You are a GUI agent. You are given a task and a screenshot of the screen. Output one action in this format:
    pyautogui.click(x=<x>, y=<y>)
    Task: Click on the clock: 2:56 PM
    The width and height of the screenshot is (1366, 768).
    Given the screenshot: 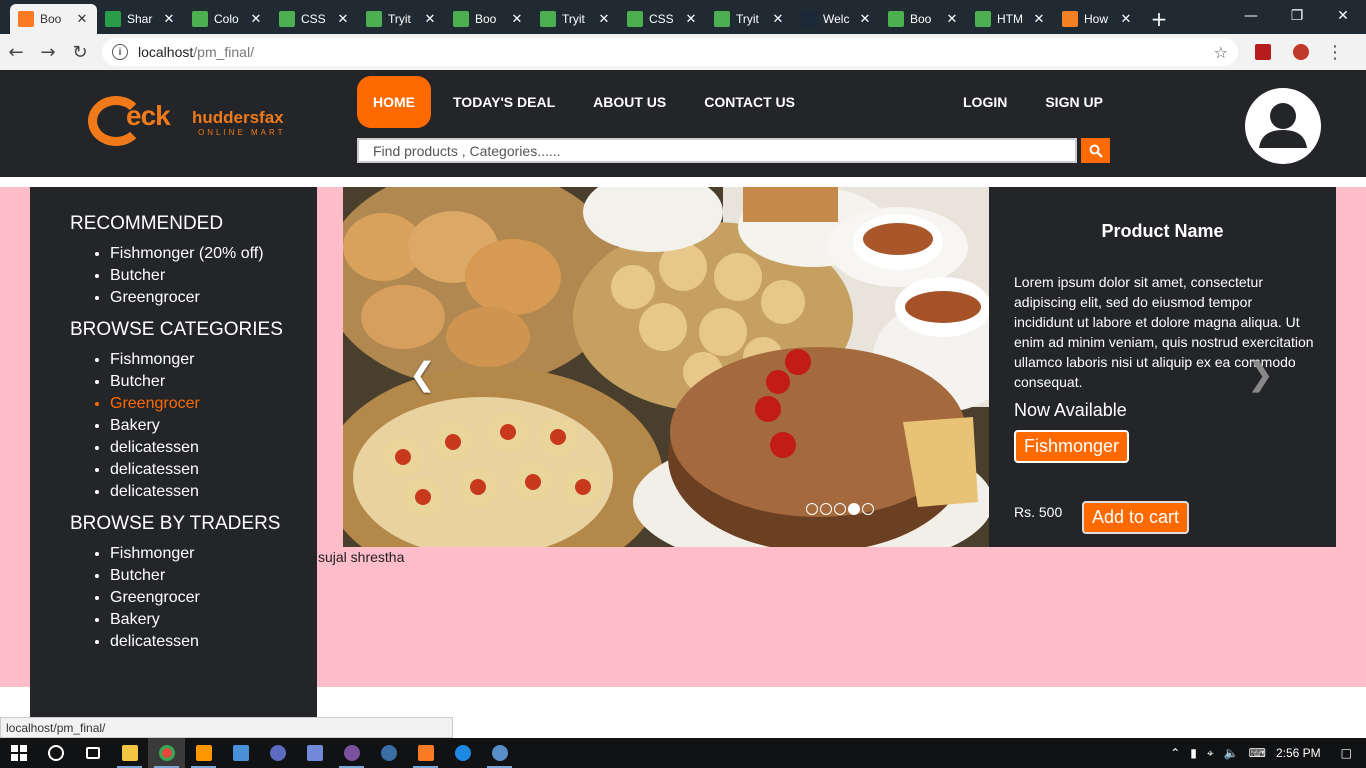 What is the action you would take?
    pyautogui.click(x=1298, y=753)
    